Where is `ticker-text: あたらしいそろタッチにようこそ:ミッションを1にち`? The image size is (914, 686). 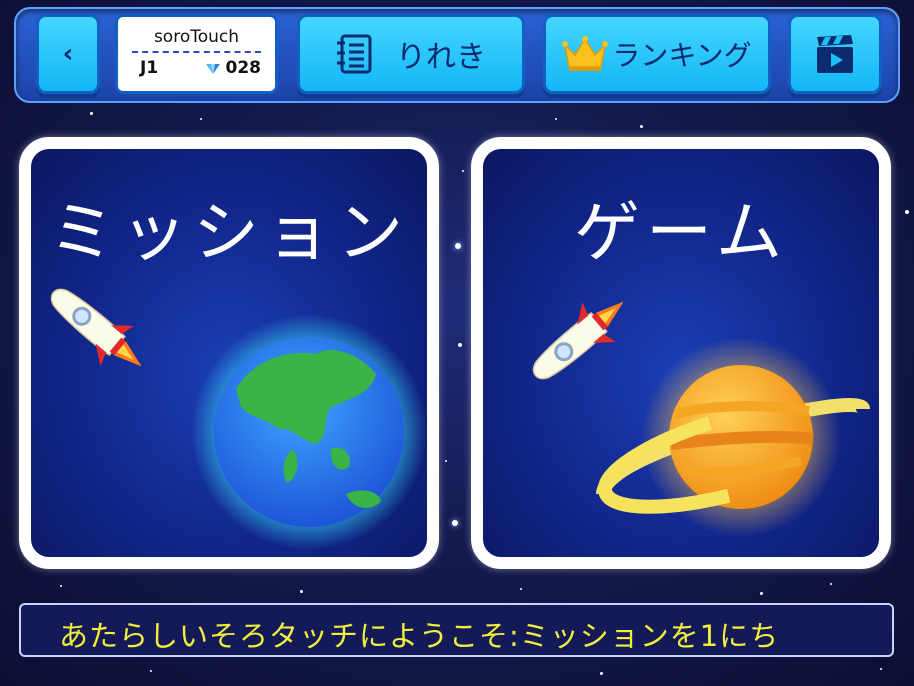 ticker-text: あたらしいそろタッチにようこそ:ミッションを1にち is located at coordinates (419, 636).